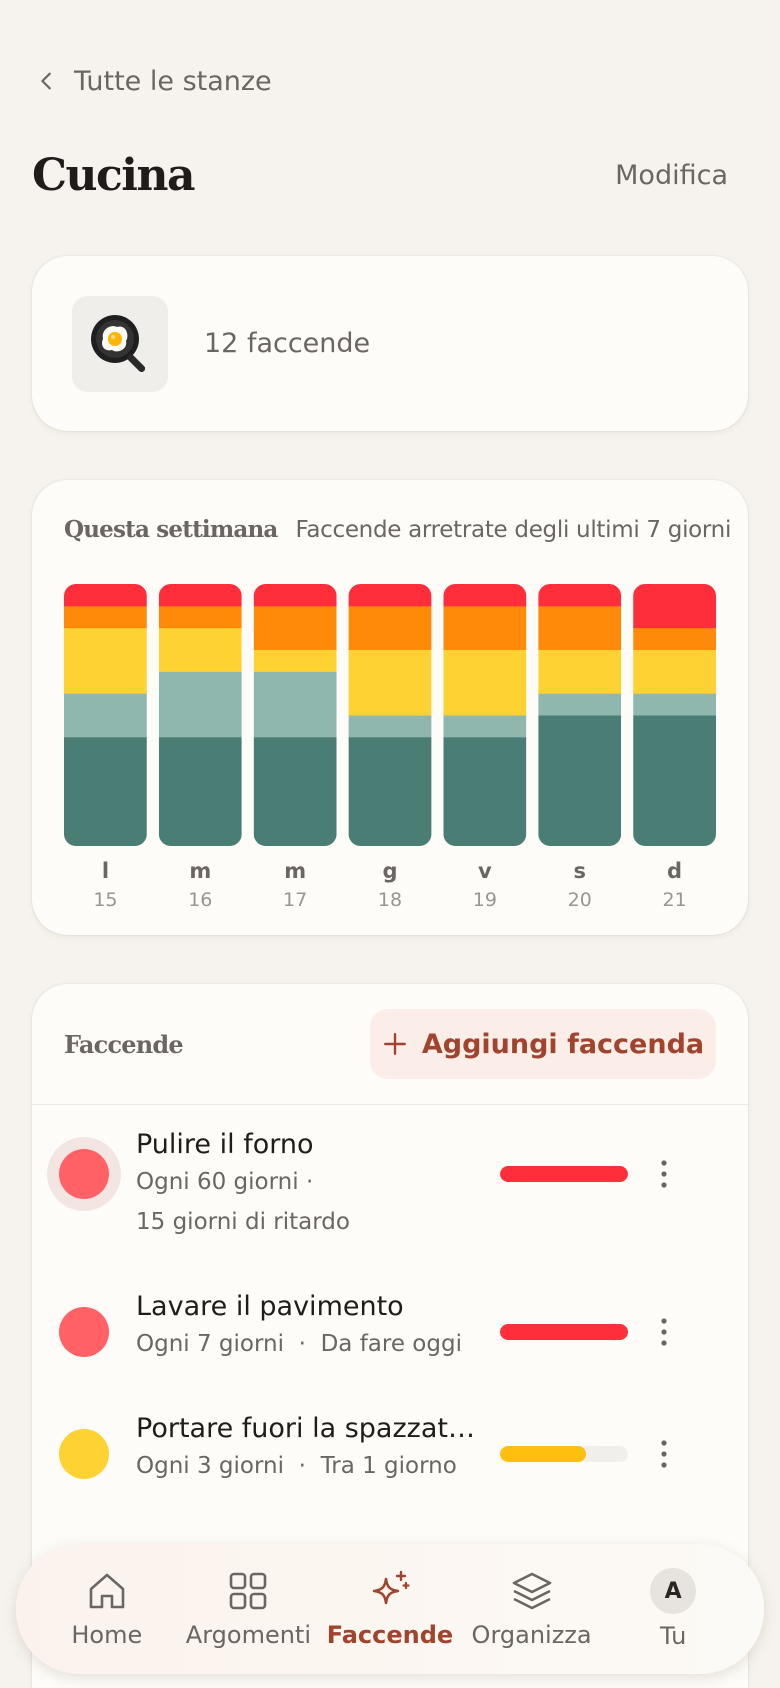  Describe the element at coordinates (248, 1635) in the screenshot. I see `tab-topics-label: Argomenti` at that location.